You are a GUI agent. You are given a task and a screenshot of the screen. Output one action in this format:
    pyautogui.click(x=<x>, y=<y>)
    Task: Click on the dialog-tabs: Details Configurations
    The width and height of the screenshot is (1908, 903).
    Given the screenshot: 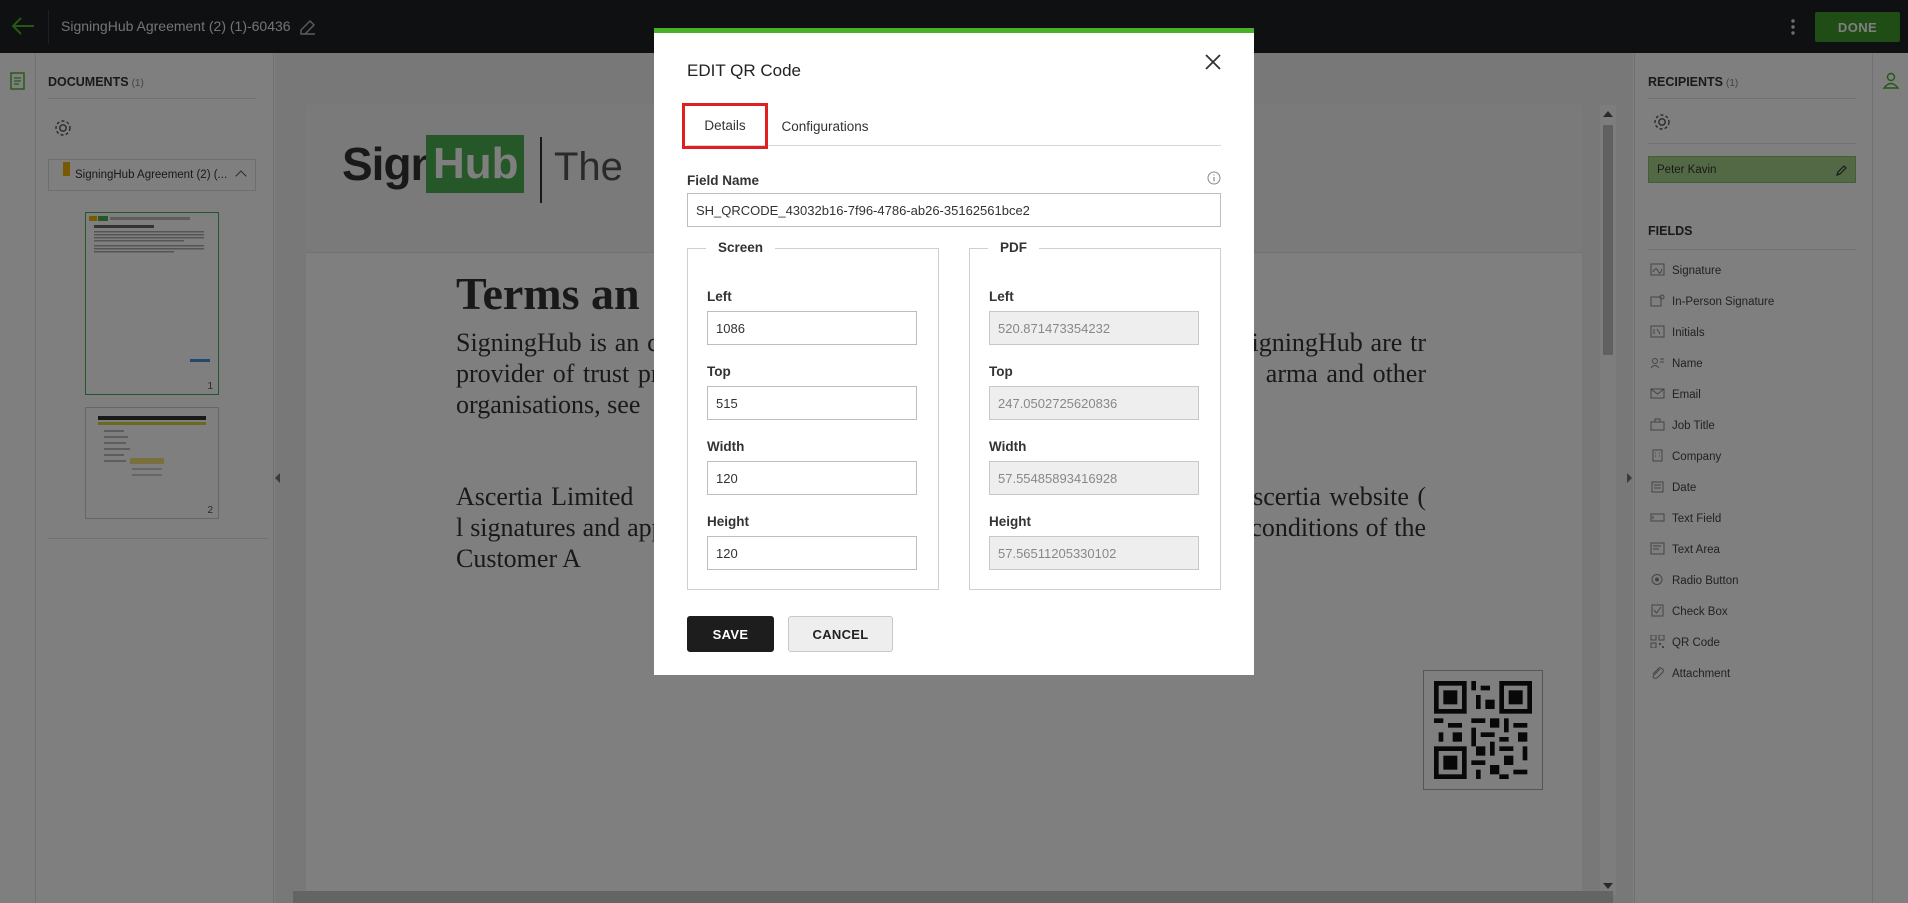 What is the action you would take?
    pyautogui.click(x=951, y=126)
    